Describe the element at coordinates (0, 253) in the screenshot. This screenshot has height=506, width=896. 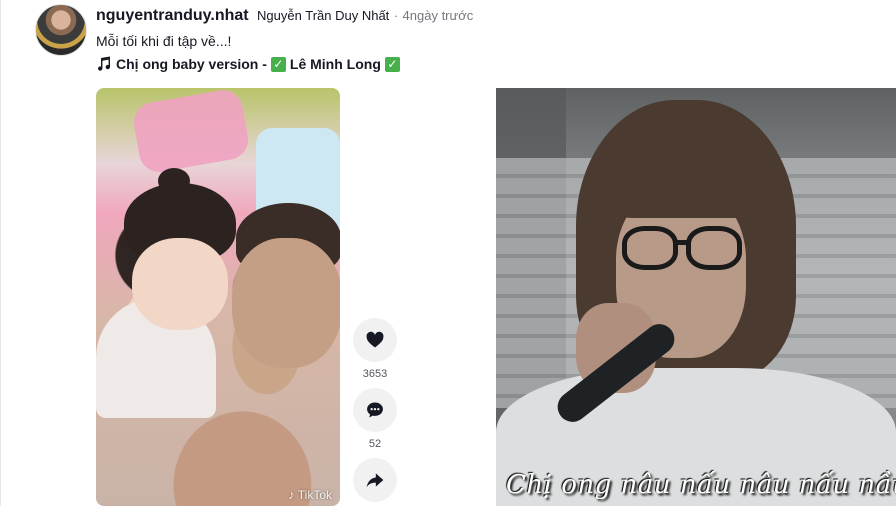
I see `left-divider` at that location.